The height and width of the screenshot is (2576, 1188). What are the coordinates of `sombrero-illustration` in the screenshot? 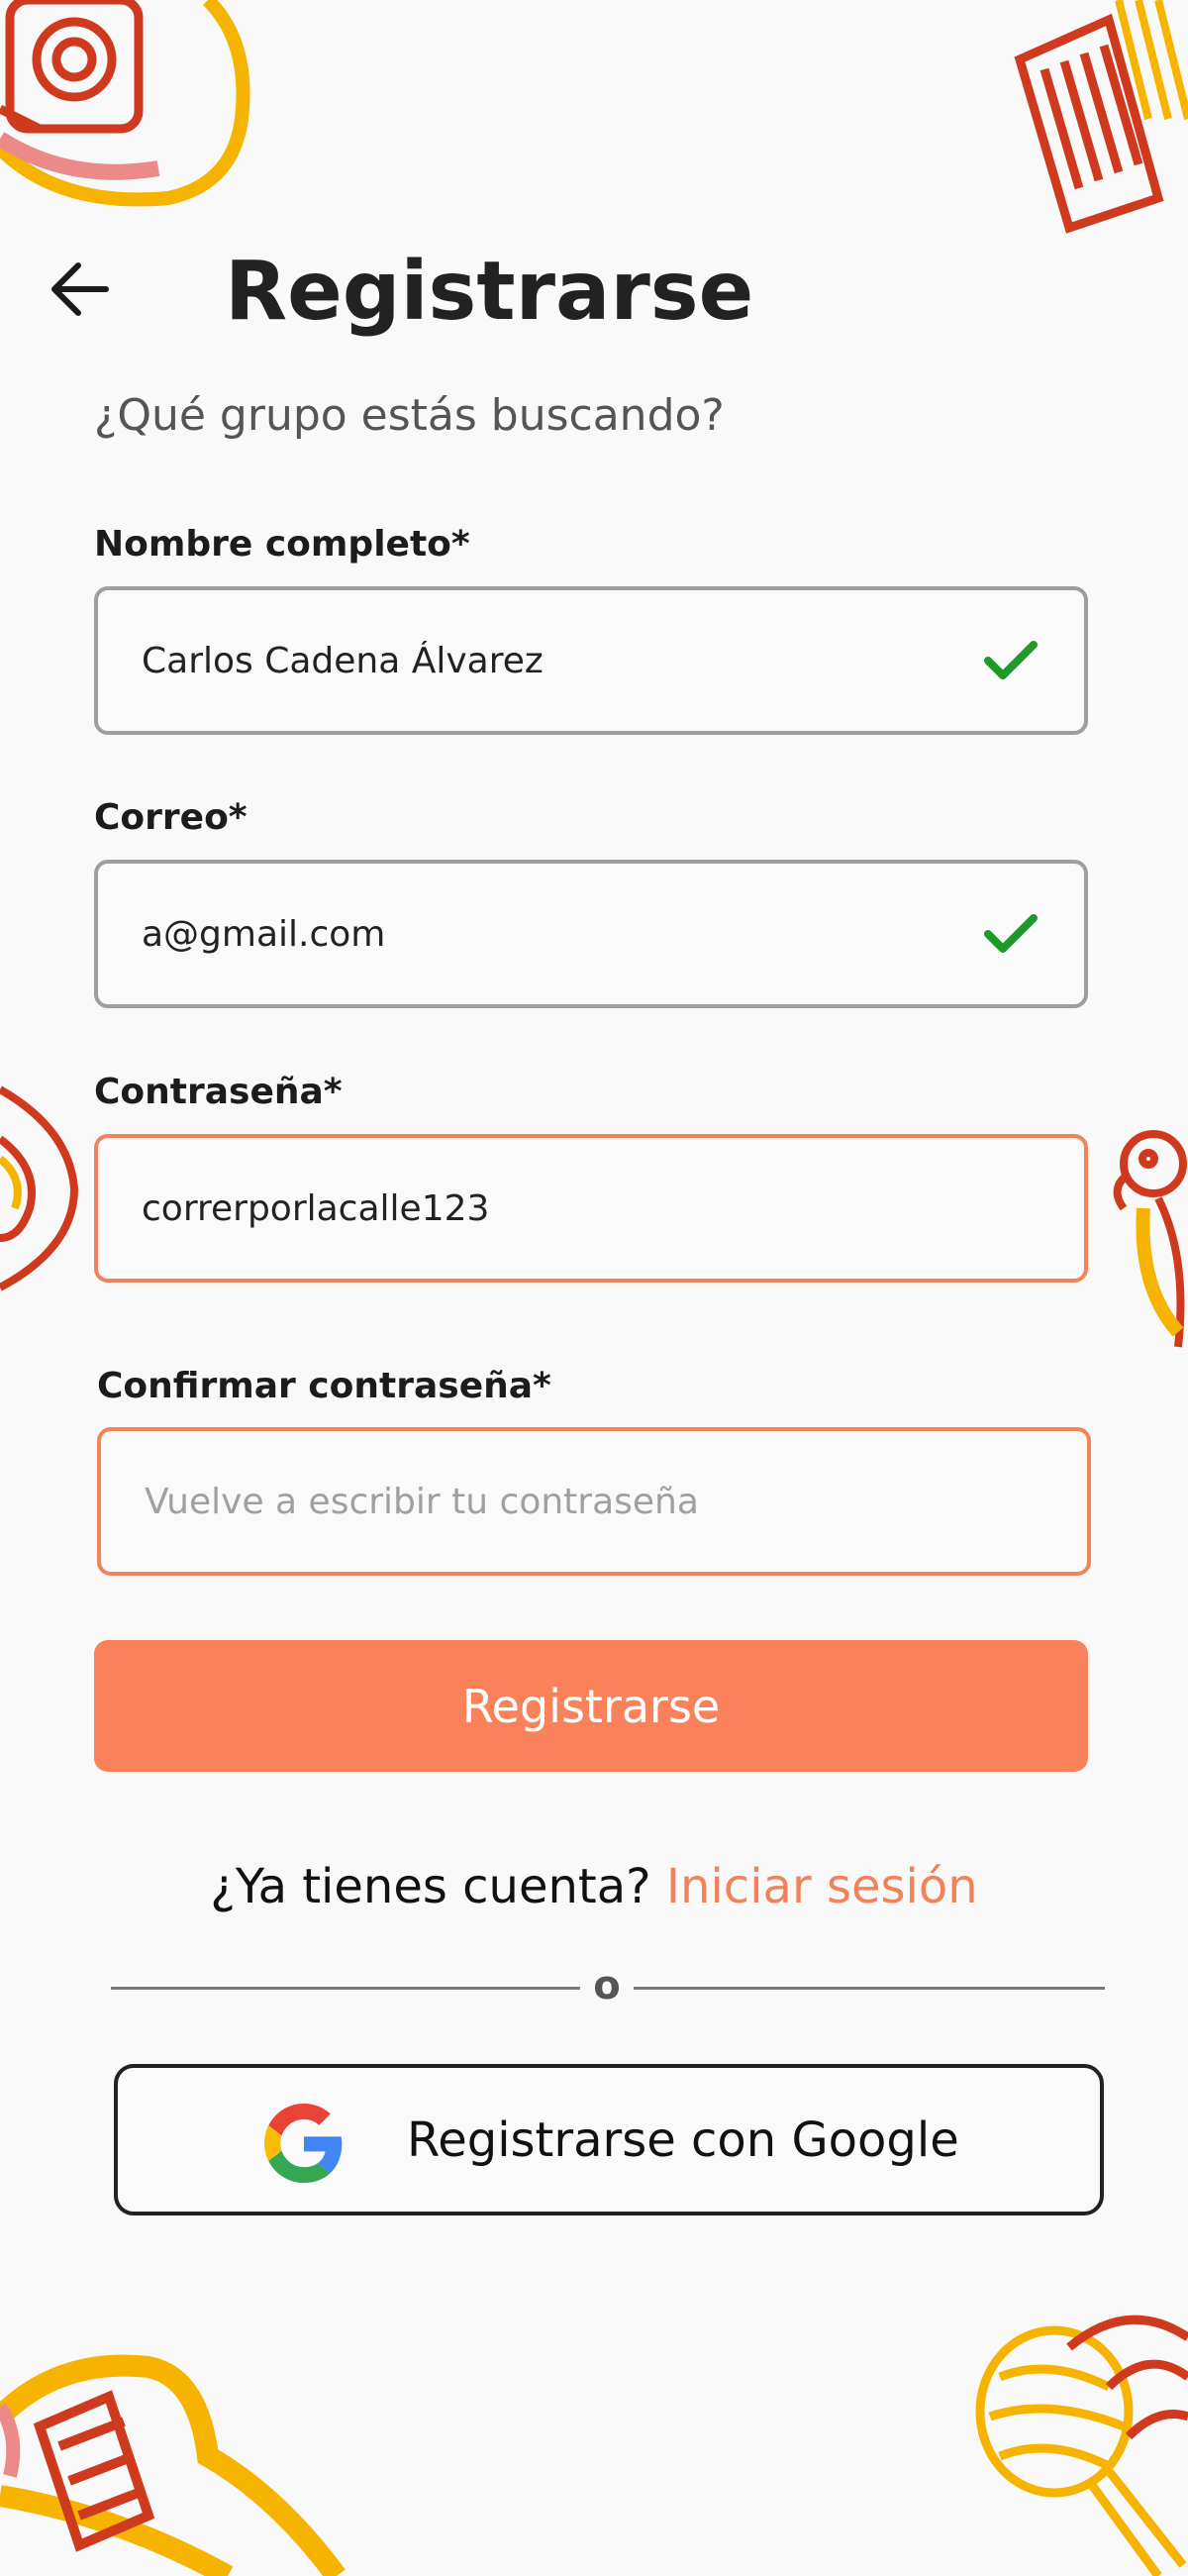 It's located at (173, 2465).